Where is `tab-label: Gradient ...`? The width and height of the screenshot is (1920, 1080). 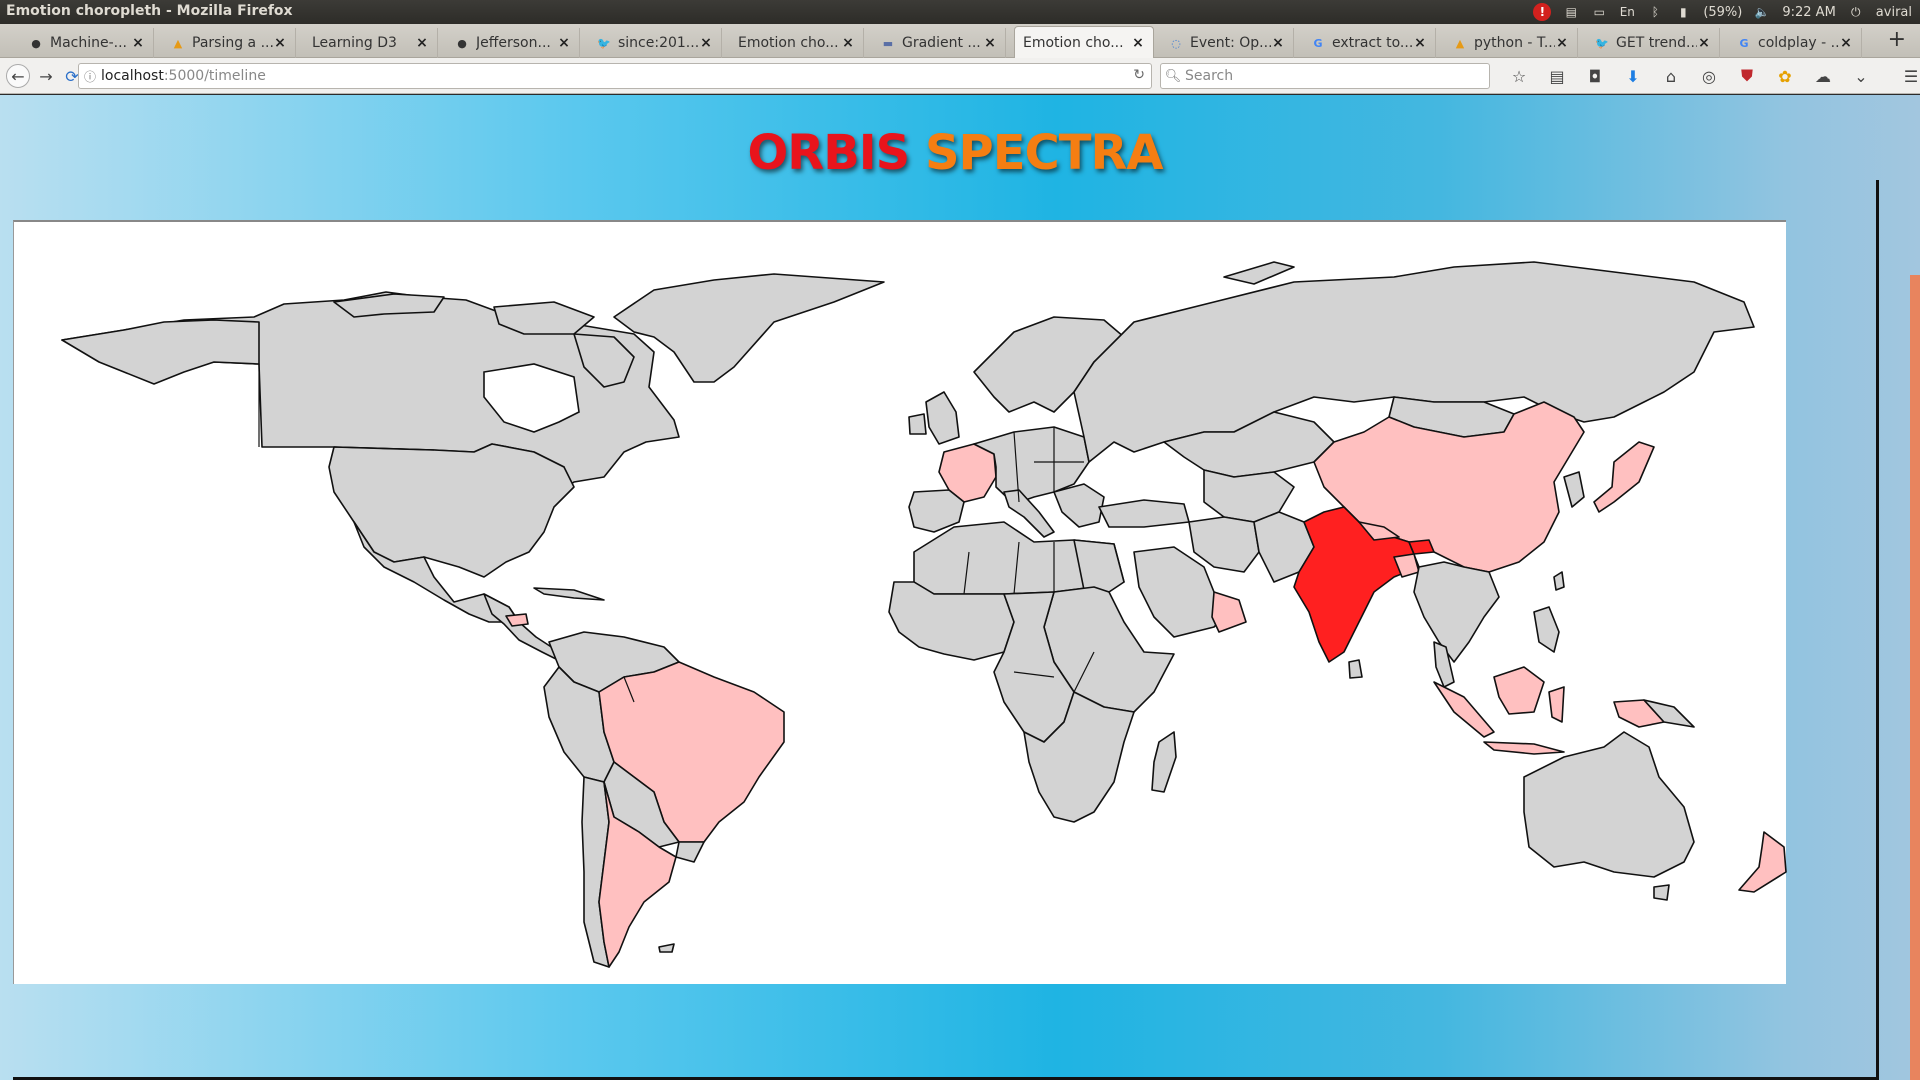 tab-label: Gradient ... is located at coordinates (941, 43).